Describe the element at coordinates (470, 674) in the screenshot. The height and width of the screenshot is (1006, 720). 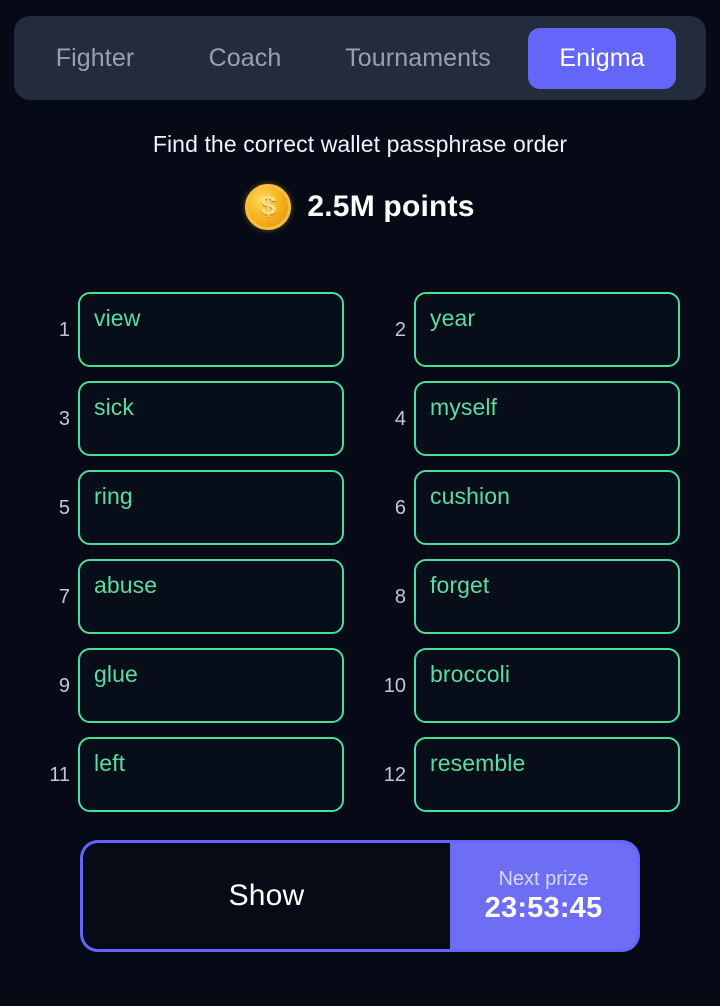
I see `word-text: broccoli` at that location.